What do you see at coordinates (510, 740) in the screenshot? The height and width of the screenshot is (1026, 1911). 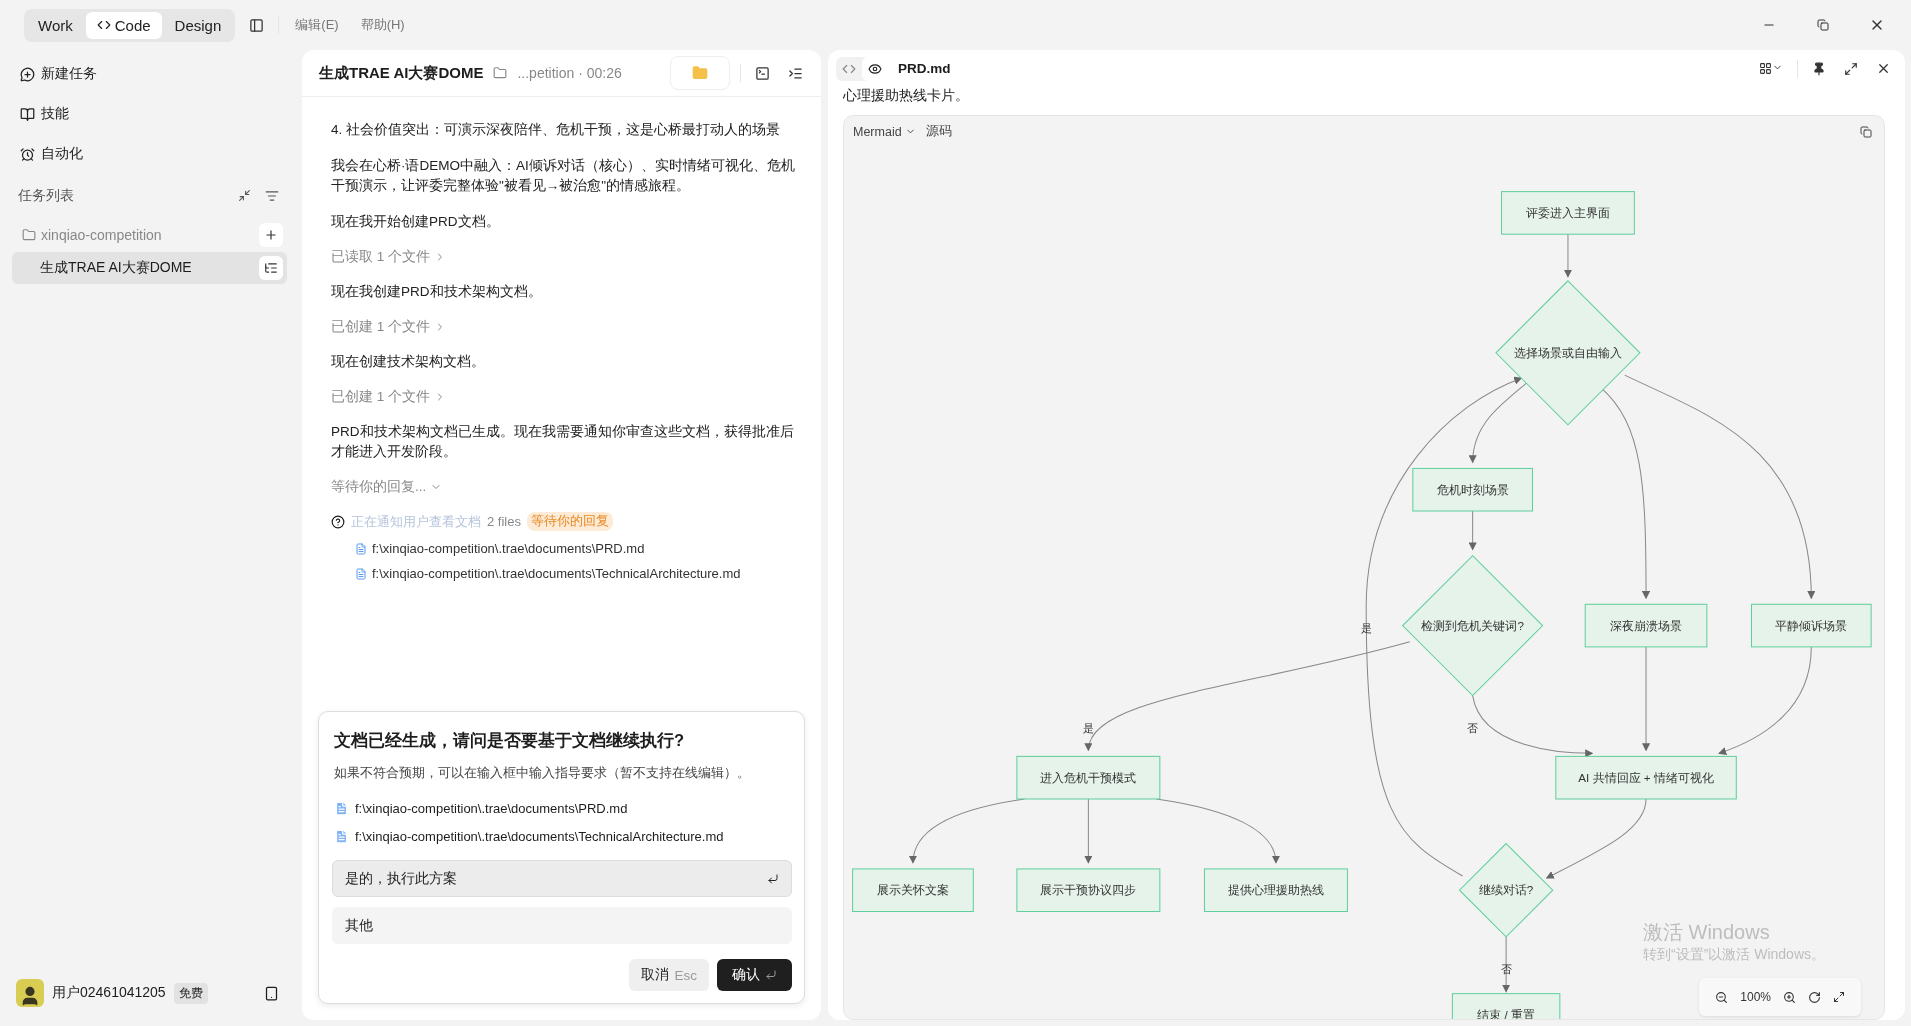 I see `dialog-title: 文档已经生成，请问是否要基于文档继续执行?` at bounding box center [510, 740].